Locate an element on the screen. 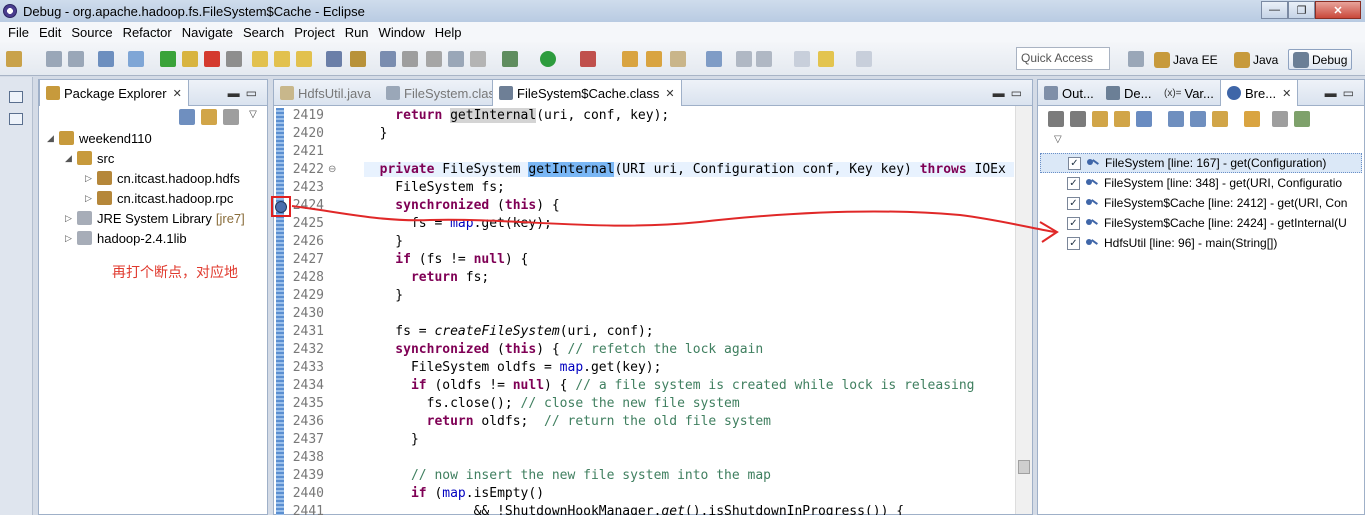  drop-to-frame-icon is located at coordinates (334, 59).